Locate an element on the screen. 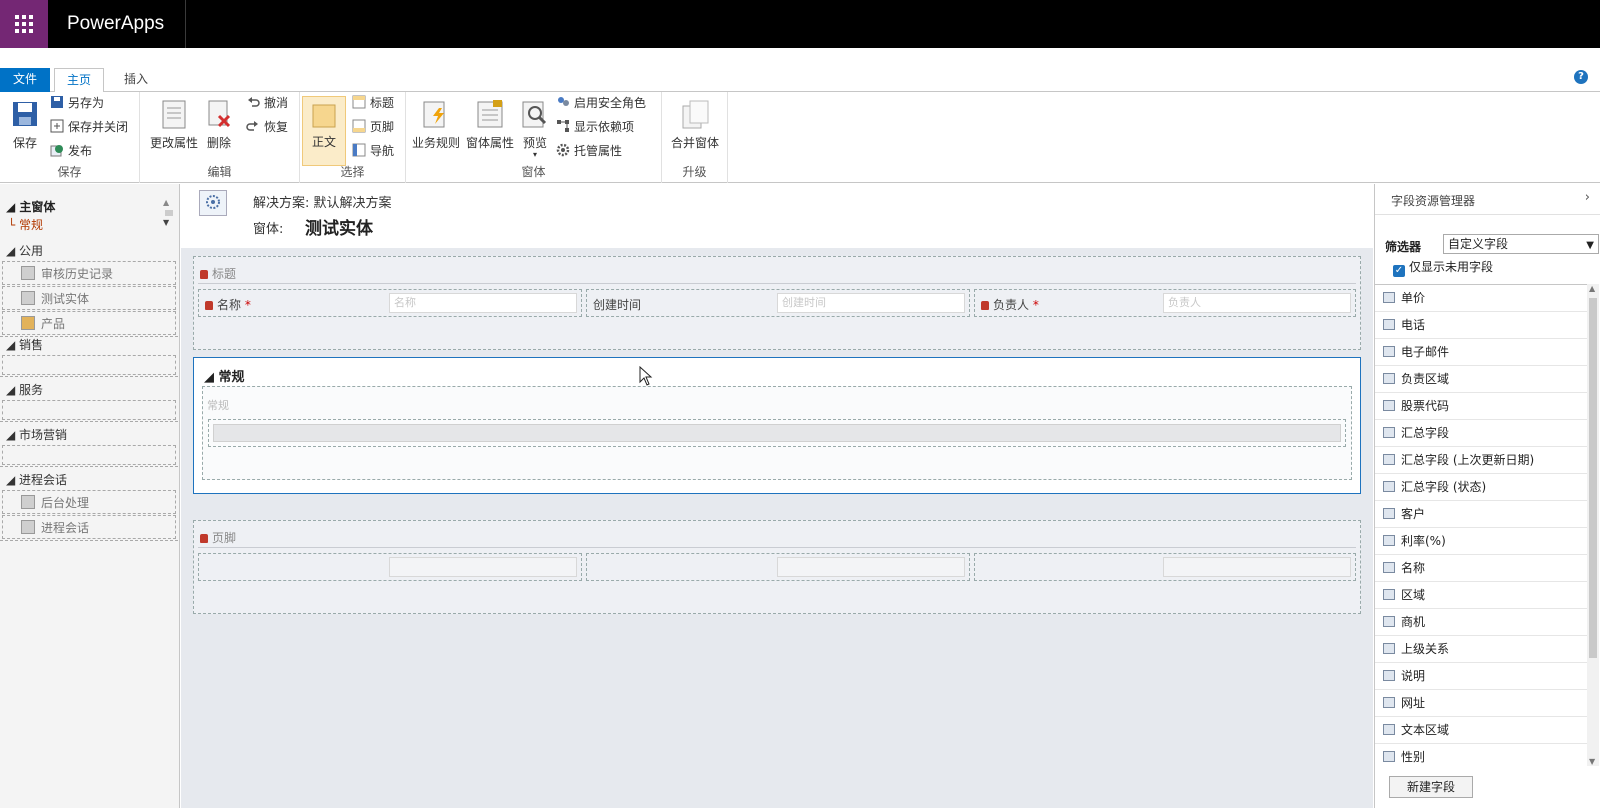 The image size is (1600, 808). nav-item-audit-history: 审核历史记录 is located at coordinates (89, 273).